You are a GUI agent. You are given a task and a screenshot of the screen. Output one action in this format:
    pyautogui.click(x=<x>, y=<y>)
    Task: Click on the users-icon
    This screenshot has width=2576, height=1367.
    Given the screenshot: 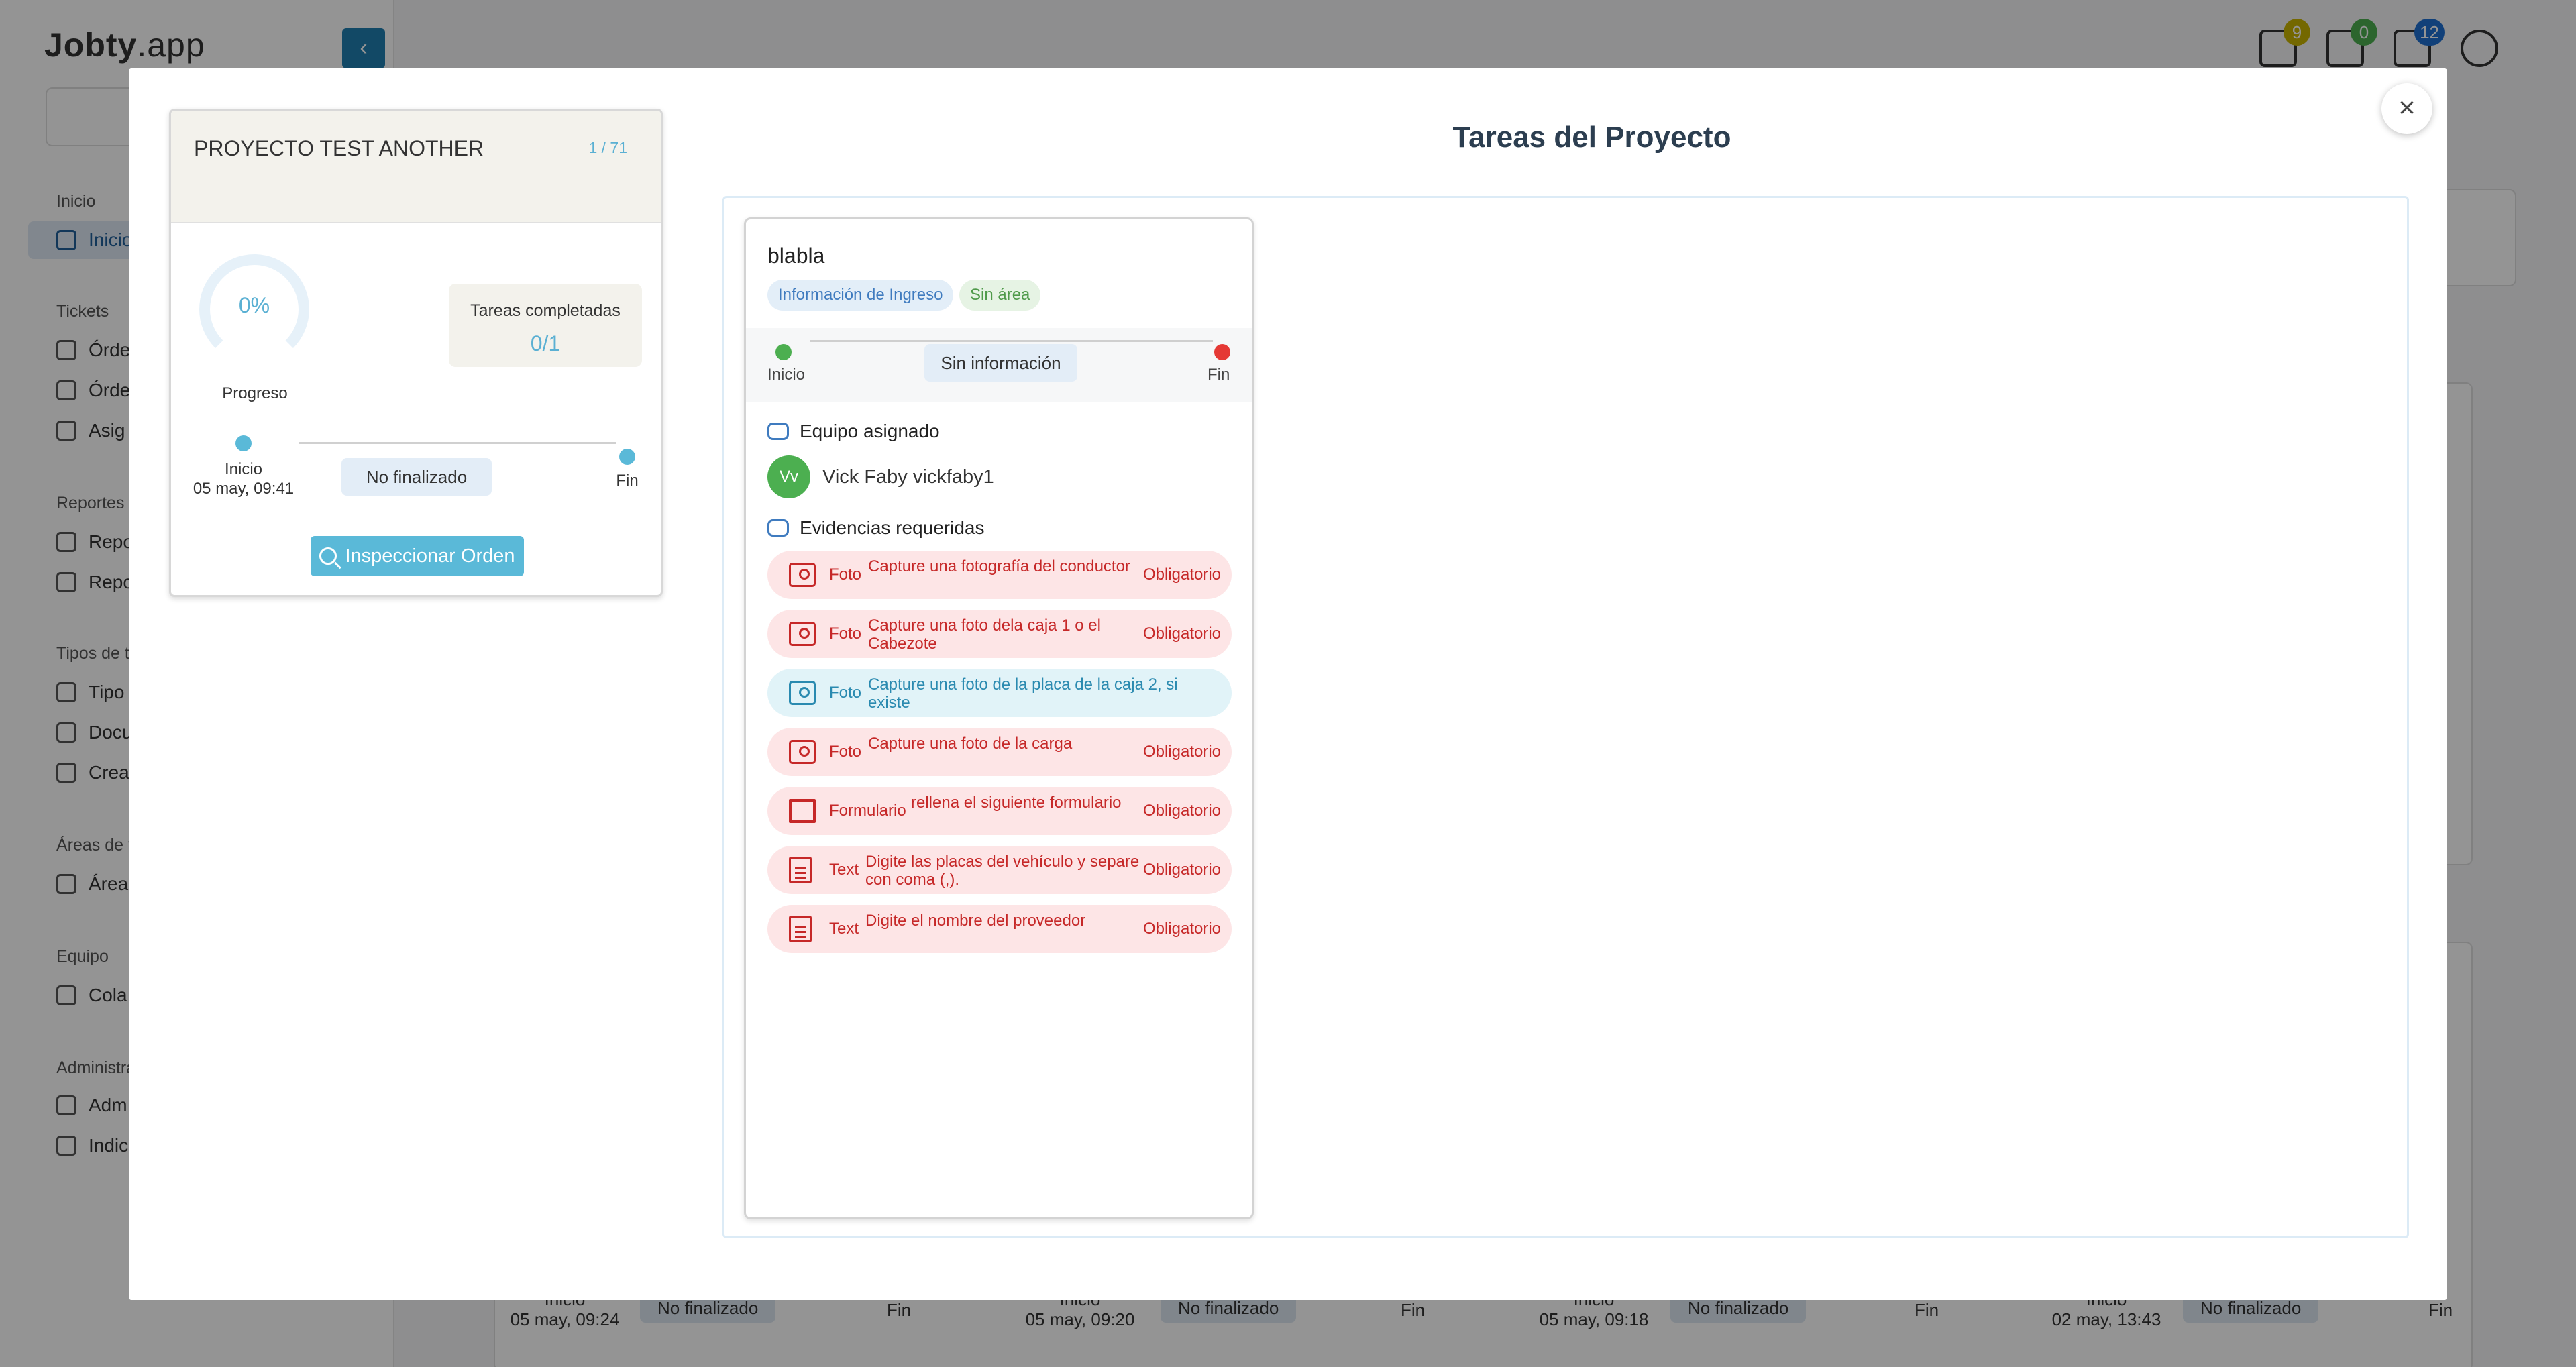 What is the action you would take?
    pyautogui.click(x=778, y=431)
    